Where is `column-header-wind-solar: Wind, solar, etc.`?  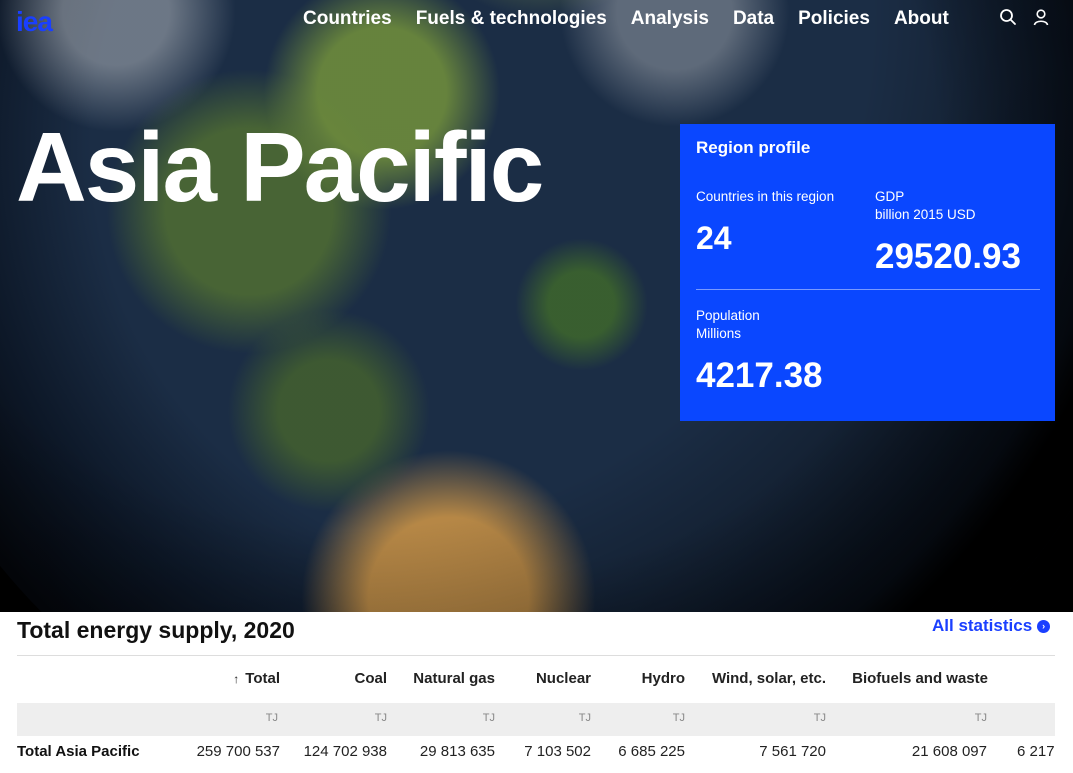
column-header-wind-solar: Wind, solar, etc. is located at coordinates (763, 678).